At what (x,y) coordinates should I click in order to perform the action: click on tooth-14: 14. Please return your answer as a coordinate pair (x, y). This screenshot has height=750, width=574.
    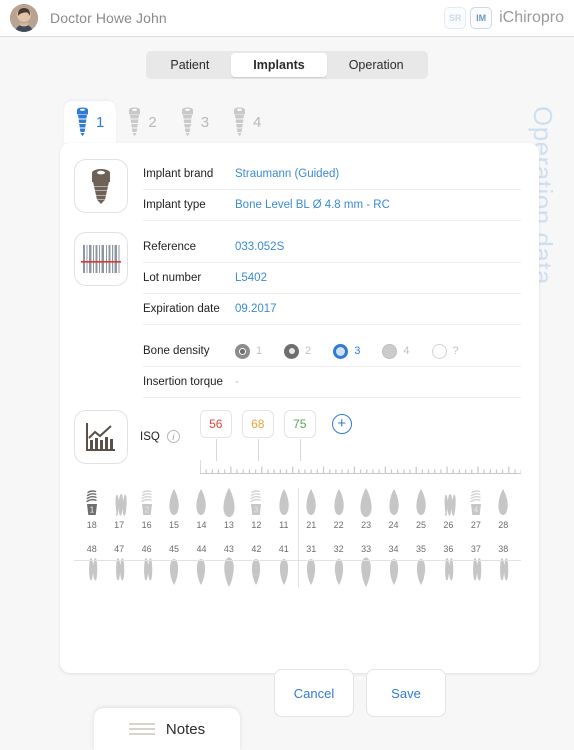
    Looking at the image, I should click on (201, 510).